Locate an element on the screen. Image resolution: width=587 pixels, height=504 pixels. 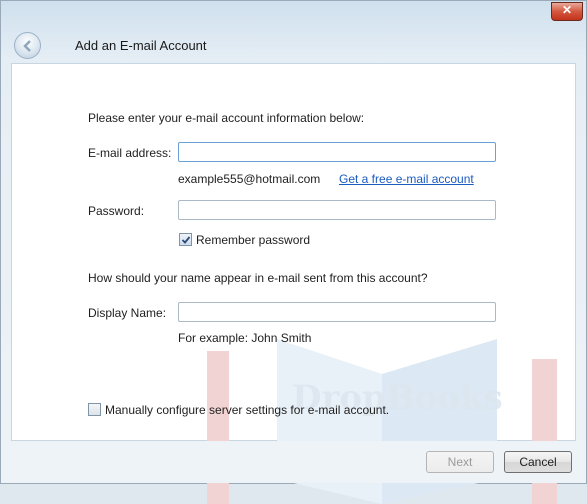
free-email-account-link: Get a free e-mail account is located at coordinates (406, 179).